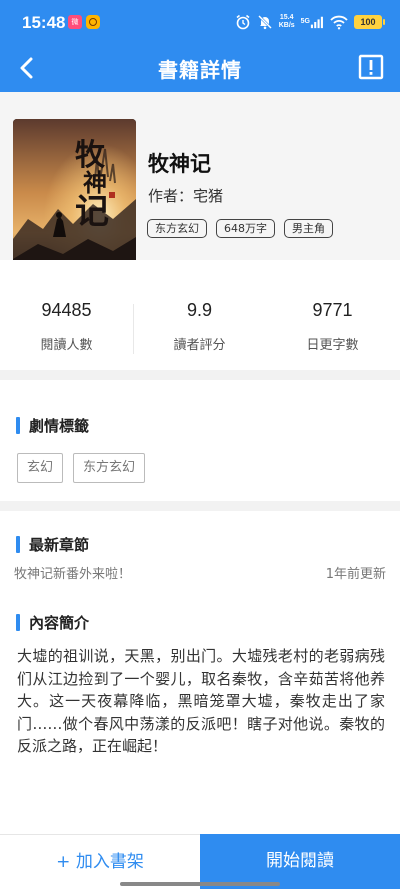  I want to click on network-speed: 15.4 KB/s, so click(286, 21).